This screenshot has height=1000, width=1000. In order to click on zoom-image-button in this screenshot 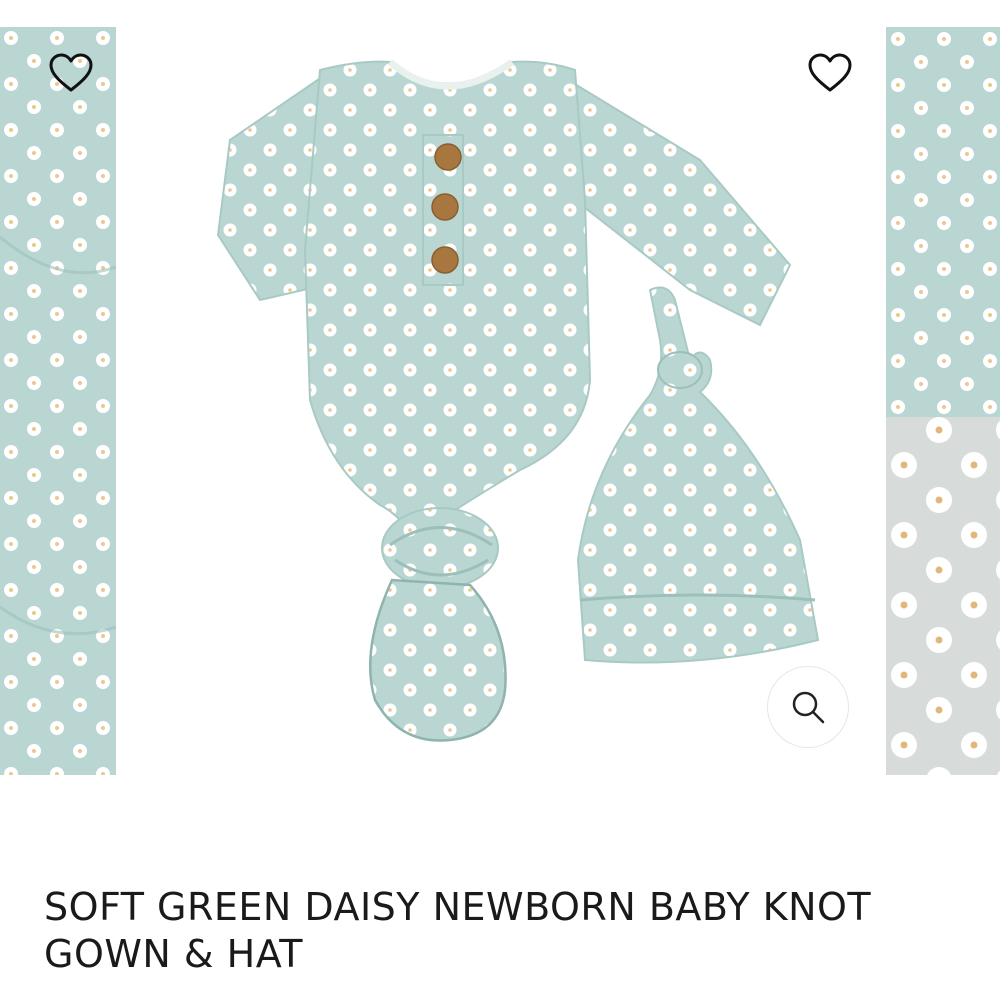, I will do `click(808, 707)`.